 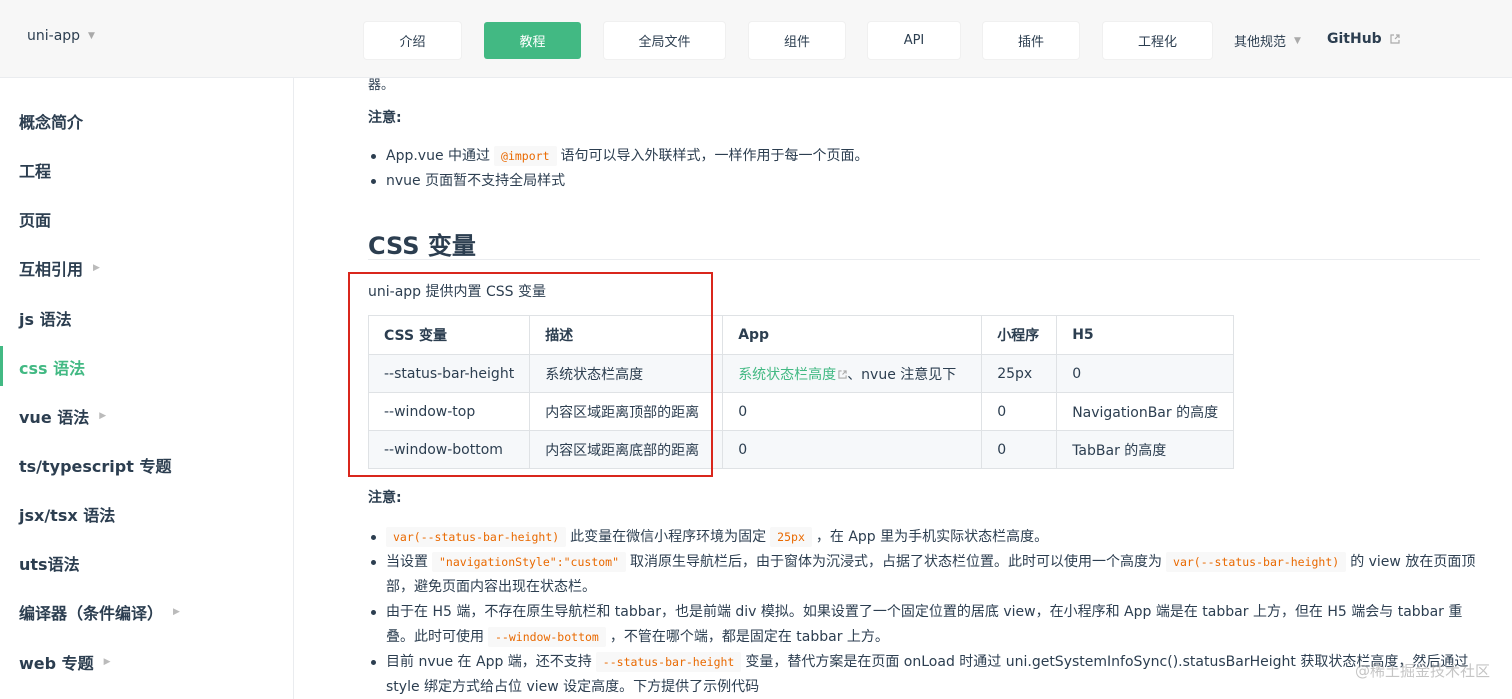 I want to click on sidebar-item-label: 工程, so click(x=35, y=171).